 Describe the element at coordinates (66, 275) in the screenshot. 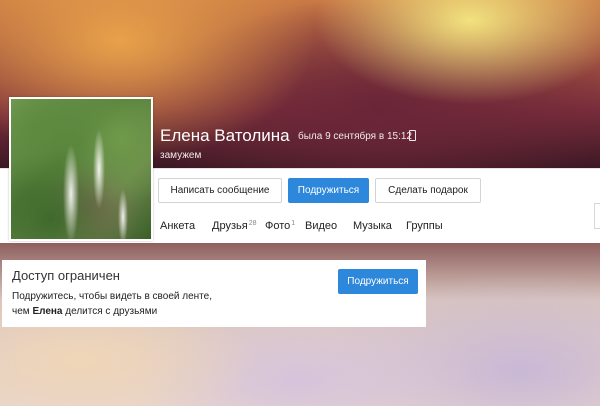

I see `access-title: Доступ ограничен` at that location.